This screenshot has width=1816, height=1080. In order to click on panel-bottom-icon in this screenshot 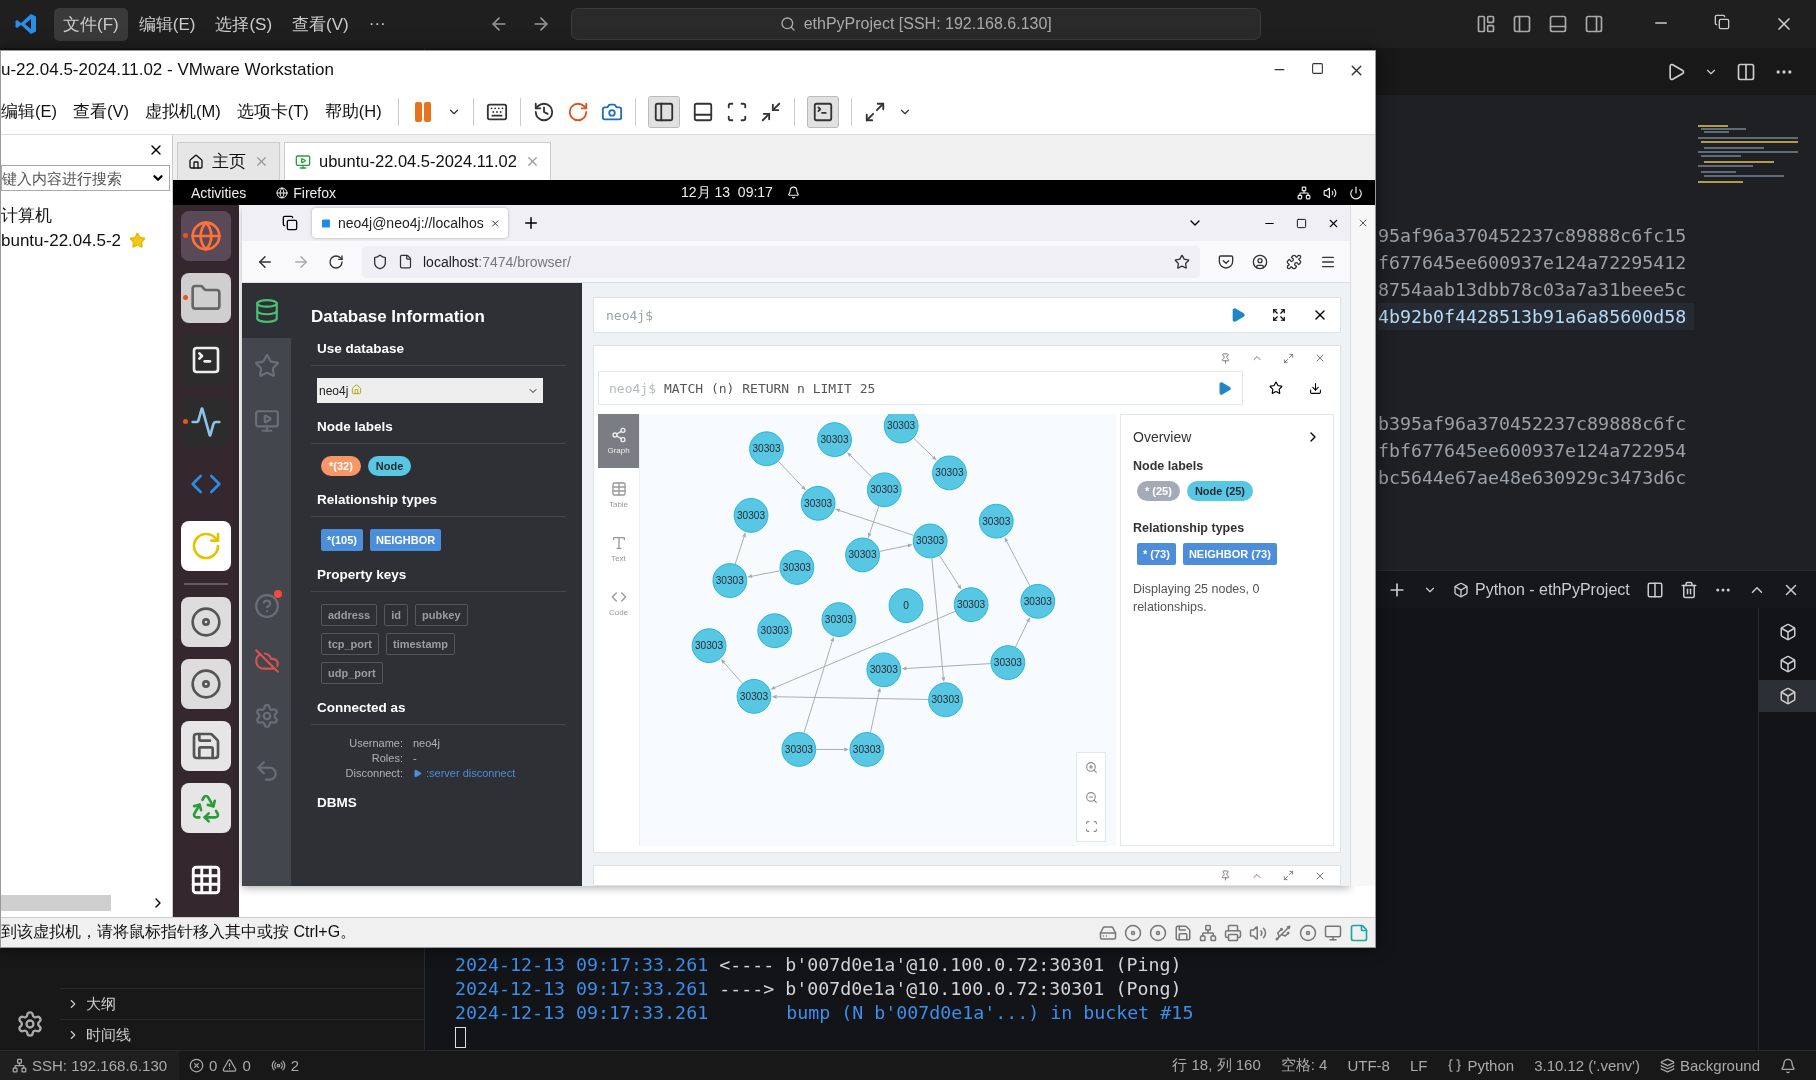, I will do `click(1558, 24)`.